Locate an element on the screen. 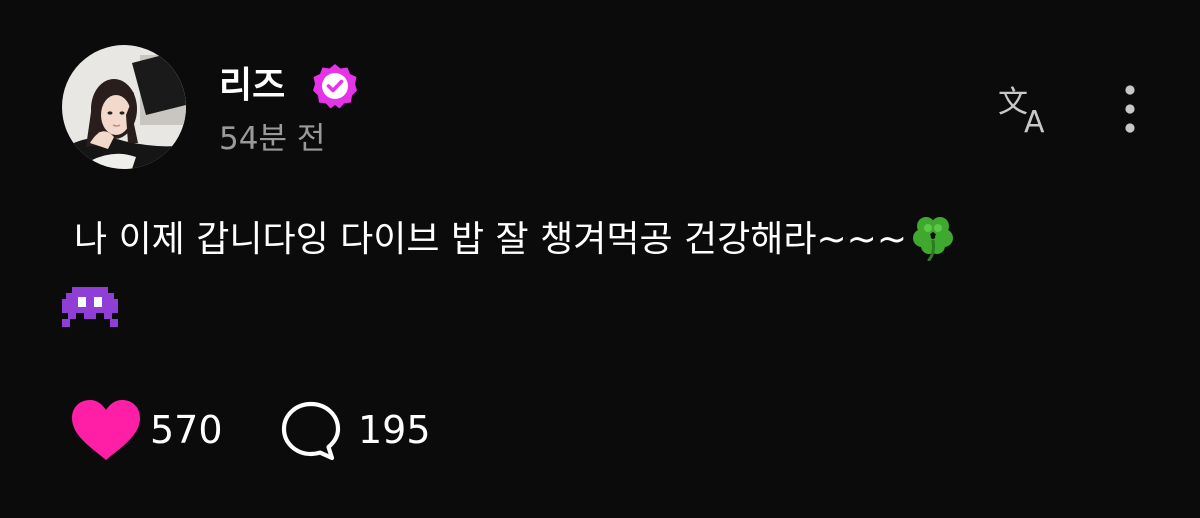  comment-count: 195 is located at coordinates (394, 430).